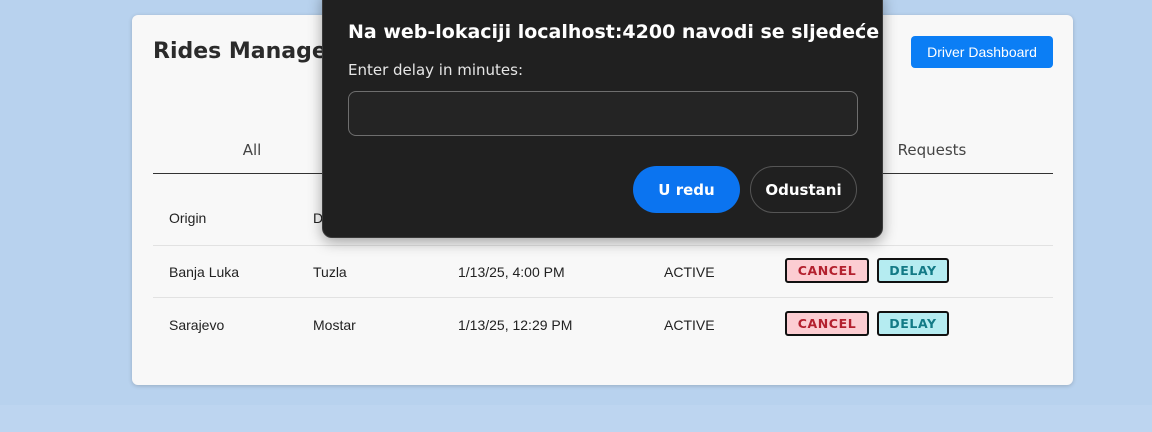 The width and height of the screenshot is (1152, 432). What do you see at coordinates (576, 418) in the screenshot?
I see `page-footer-band` at bounding box center [576, 418].